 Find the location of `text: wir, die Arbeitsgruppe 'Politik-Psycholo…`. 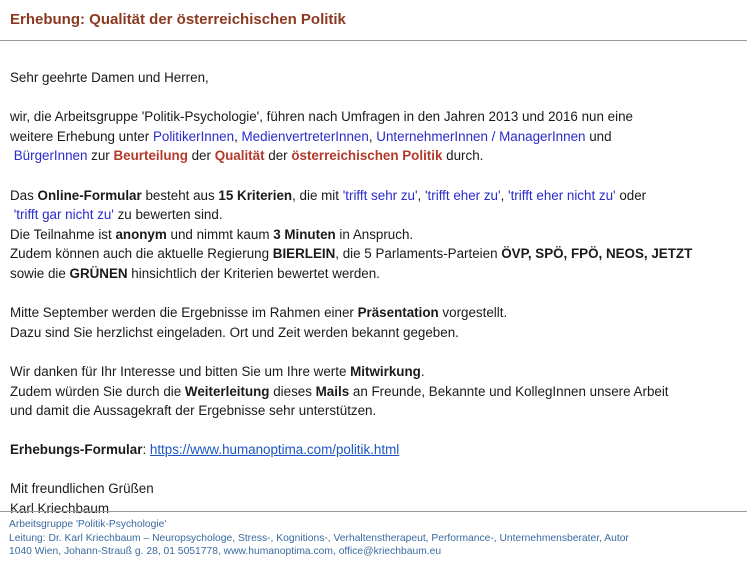

text: wir, die Arbeitsgruppe 'Politik-Psycholo… is located at coordinates (321, 117).